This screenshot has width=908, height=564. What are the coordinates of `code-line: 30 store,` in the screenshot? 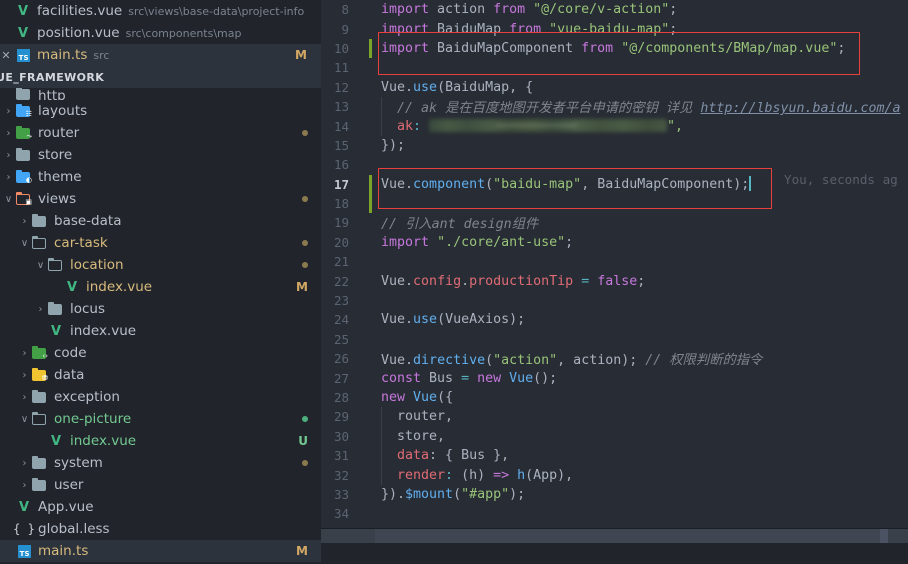 It's located at (614, 436).